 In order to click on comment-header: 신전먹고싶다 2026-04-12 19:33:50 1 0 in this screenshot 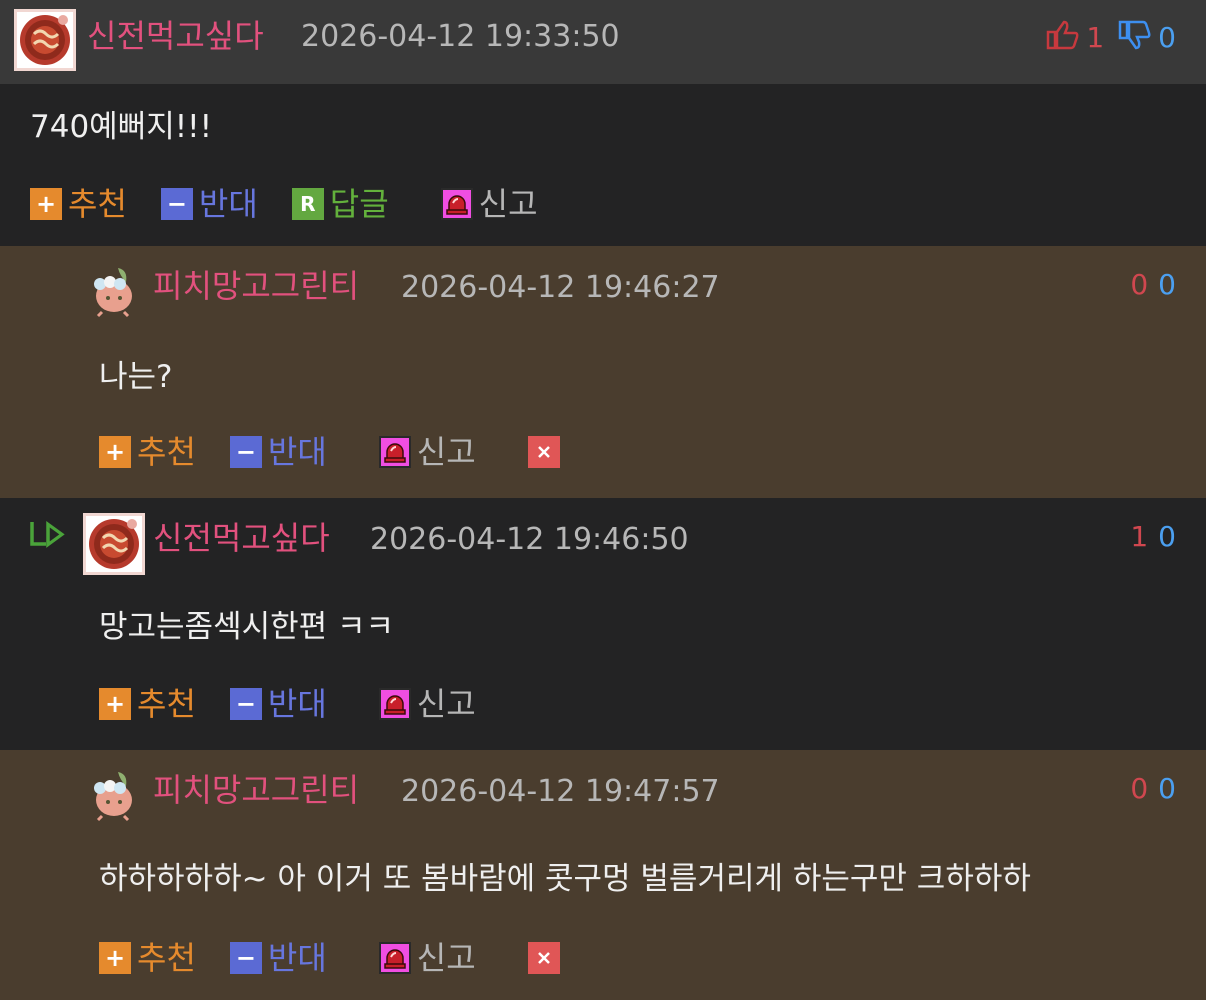, I will do `click(603, 42)`.